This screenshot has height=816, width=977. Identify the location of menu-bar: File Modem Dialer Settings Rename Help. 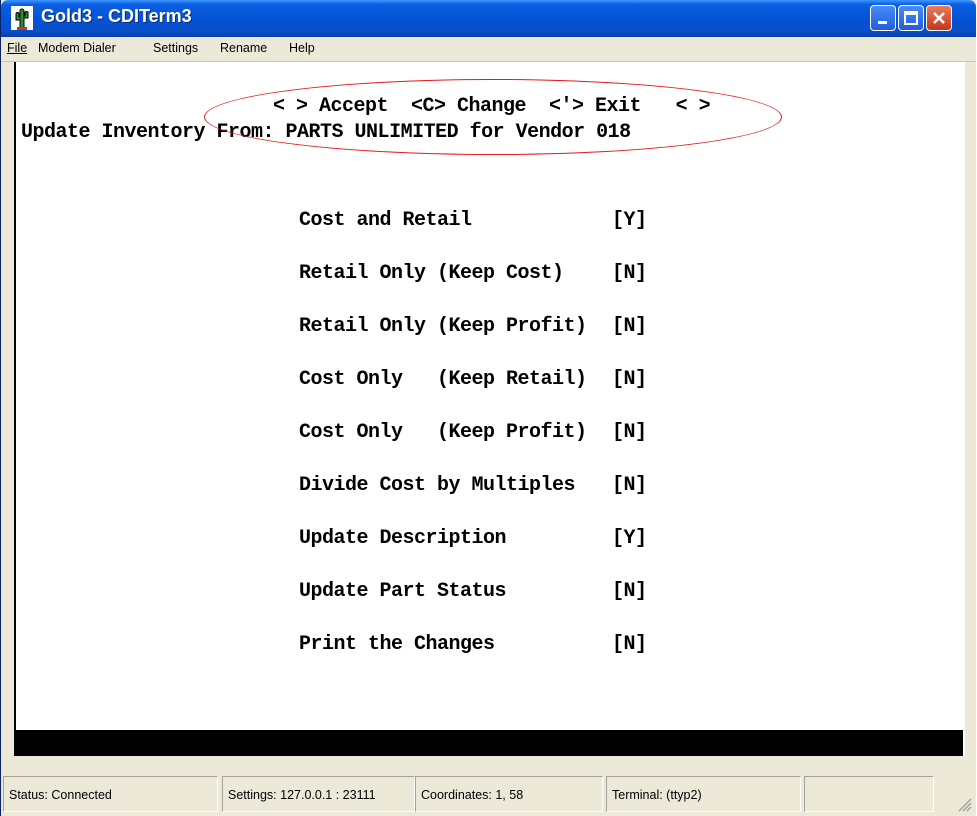
(488, 49).